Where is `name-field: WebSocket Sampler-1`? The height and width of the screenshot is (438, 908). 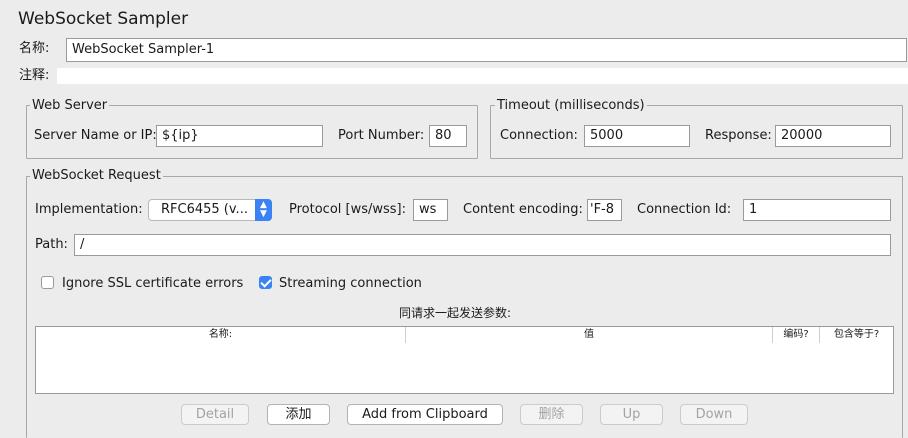 name-field: WebSocket Sampler-1 is located at coordinates (486, 50).